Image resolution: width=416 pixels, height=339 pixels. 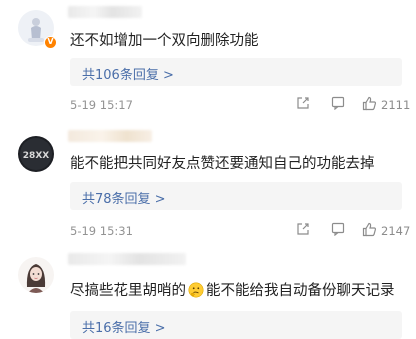 I want to click on replies-box: 共106条回复 >, so click(x=236, y=72).